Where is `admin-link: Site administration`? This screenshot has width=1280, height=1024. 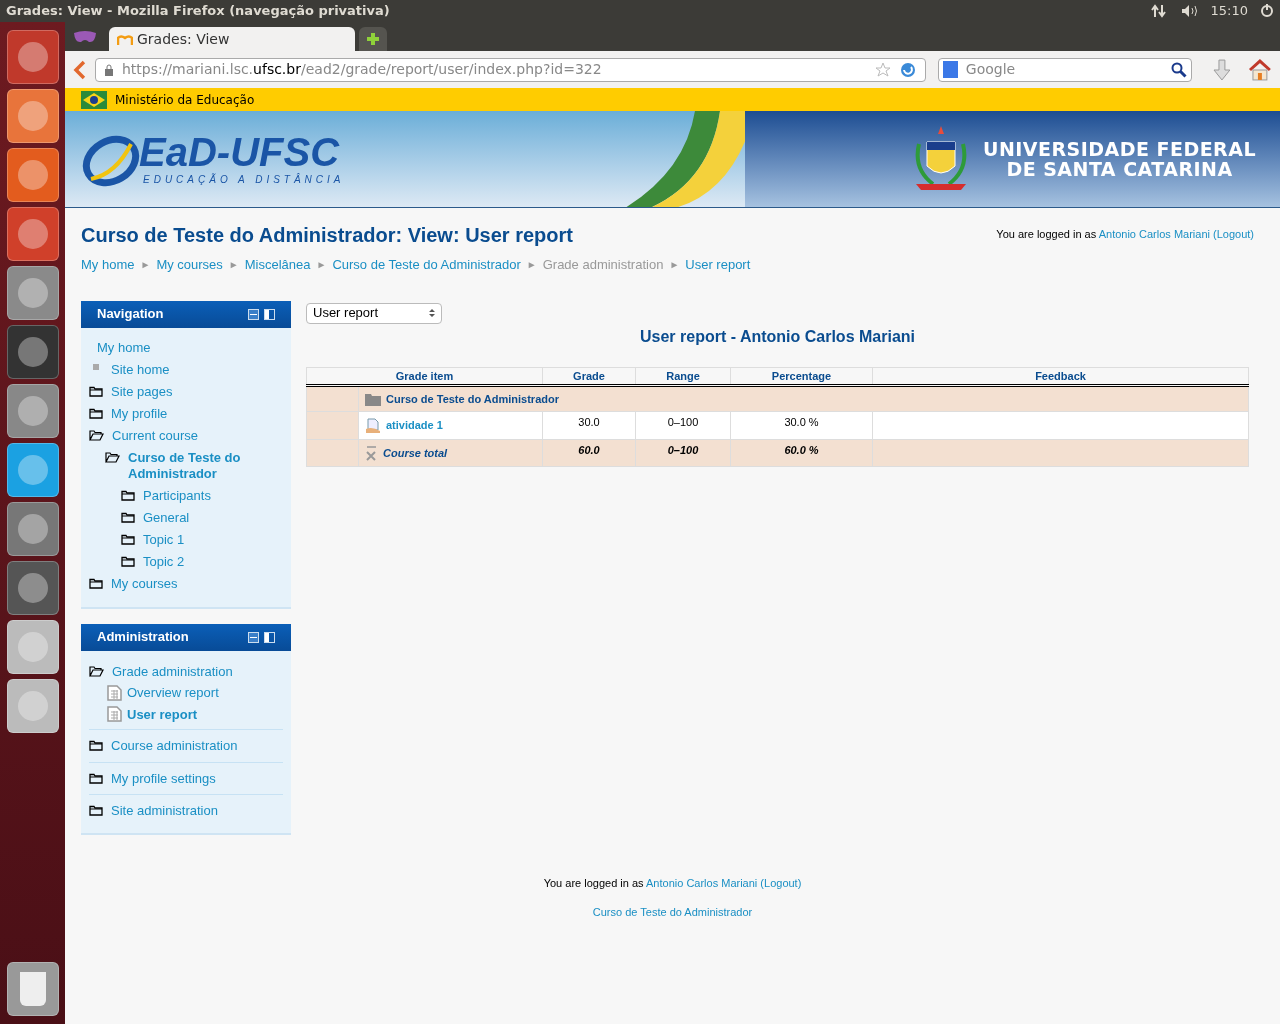 admin-link: Site administration is located at coordinates (164, 811).